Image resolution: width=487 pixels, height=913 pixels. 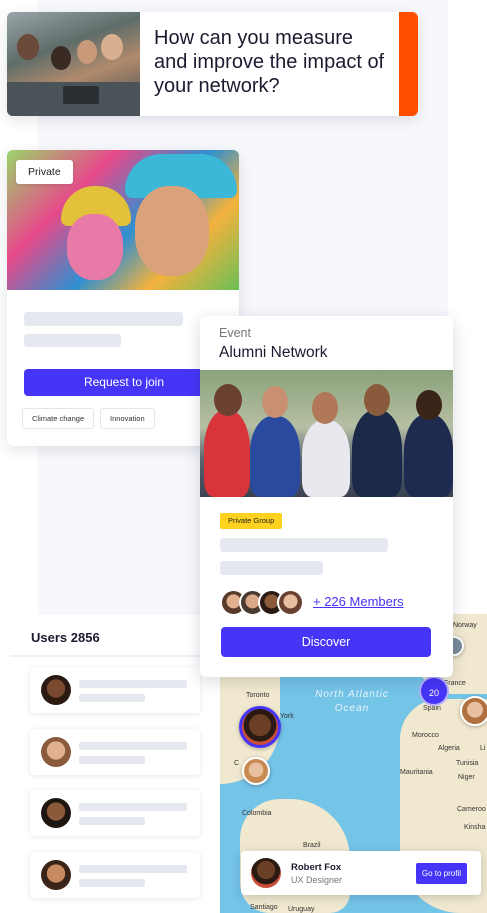 What do you see at coordinates (475, 827) in the screenshot?
I see `label-kinshasa: Kinsha` at bounding box center [475, 827].